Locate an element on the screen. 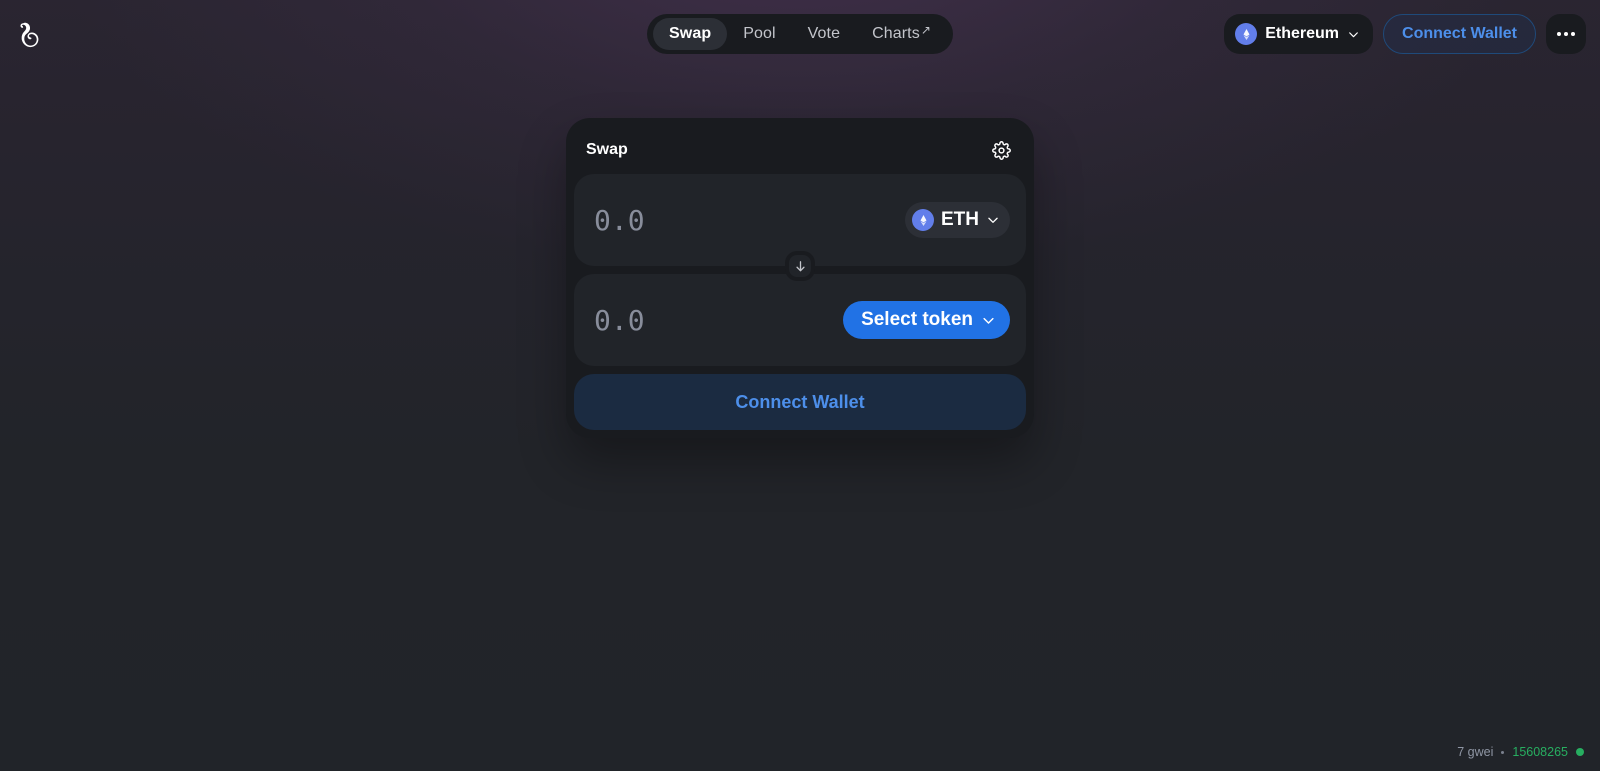 This screenshot has width=1600, height=771. swap-direction-button is located at coordinates (800, 266).